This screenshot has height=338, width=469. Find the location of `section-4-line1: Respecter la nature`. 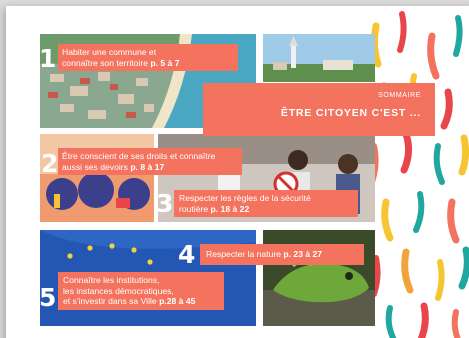

section-4-line1: Respecter la nature is located at coordinates (243, 254).